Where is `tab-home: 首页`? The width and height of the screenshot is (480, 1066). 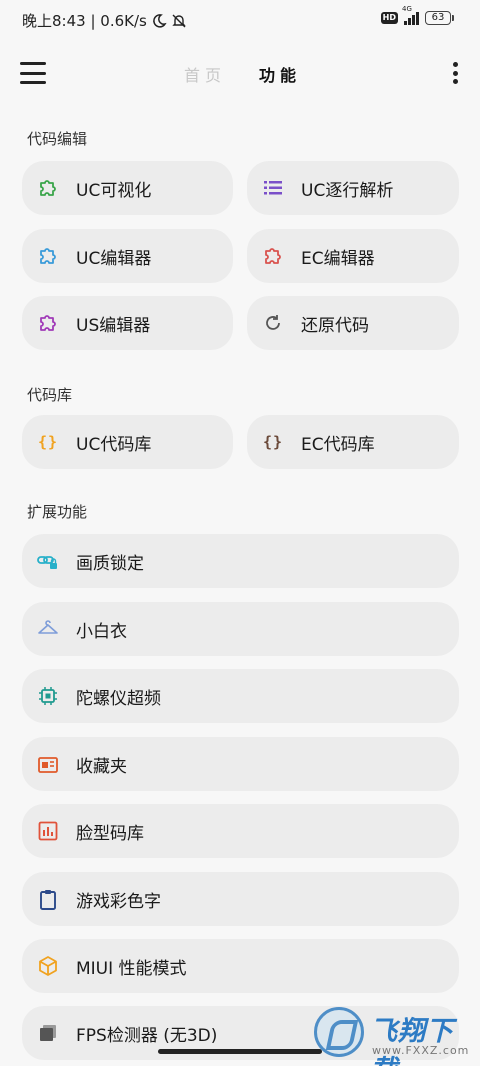
tab-home: 首页 is located at coordinates (205, 74).